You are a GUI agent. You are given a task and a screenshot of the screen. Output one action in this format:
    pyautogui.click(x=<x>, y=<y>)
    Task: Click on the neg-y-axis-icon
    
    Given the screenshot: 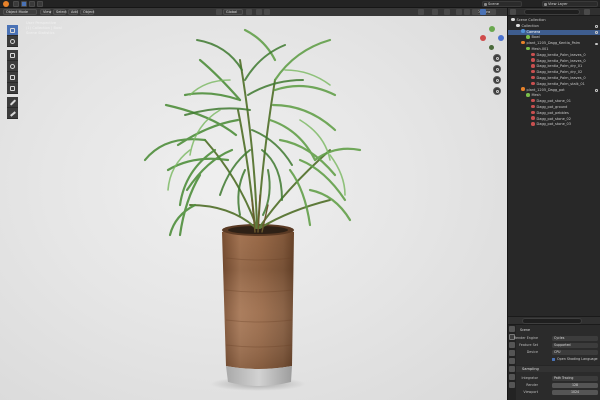 What is the action you would take?
    pyautogui.click(x=491, y=47)
    